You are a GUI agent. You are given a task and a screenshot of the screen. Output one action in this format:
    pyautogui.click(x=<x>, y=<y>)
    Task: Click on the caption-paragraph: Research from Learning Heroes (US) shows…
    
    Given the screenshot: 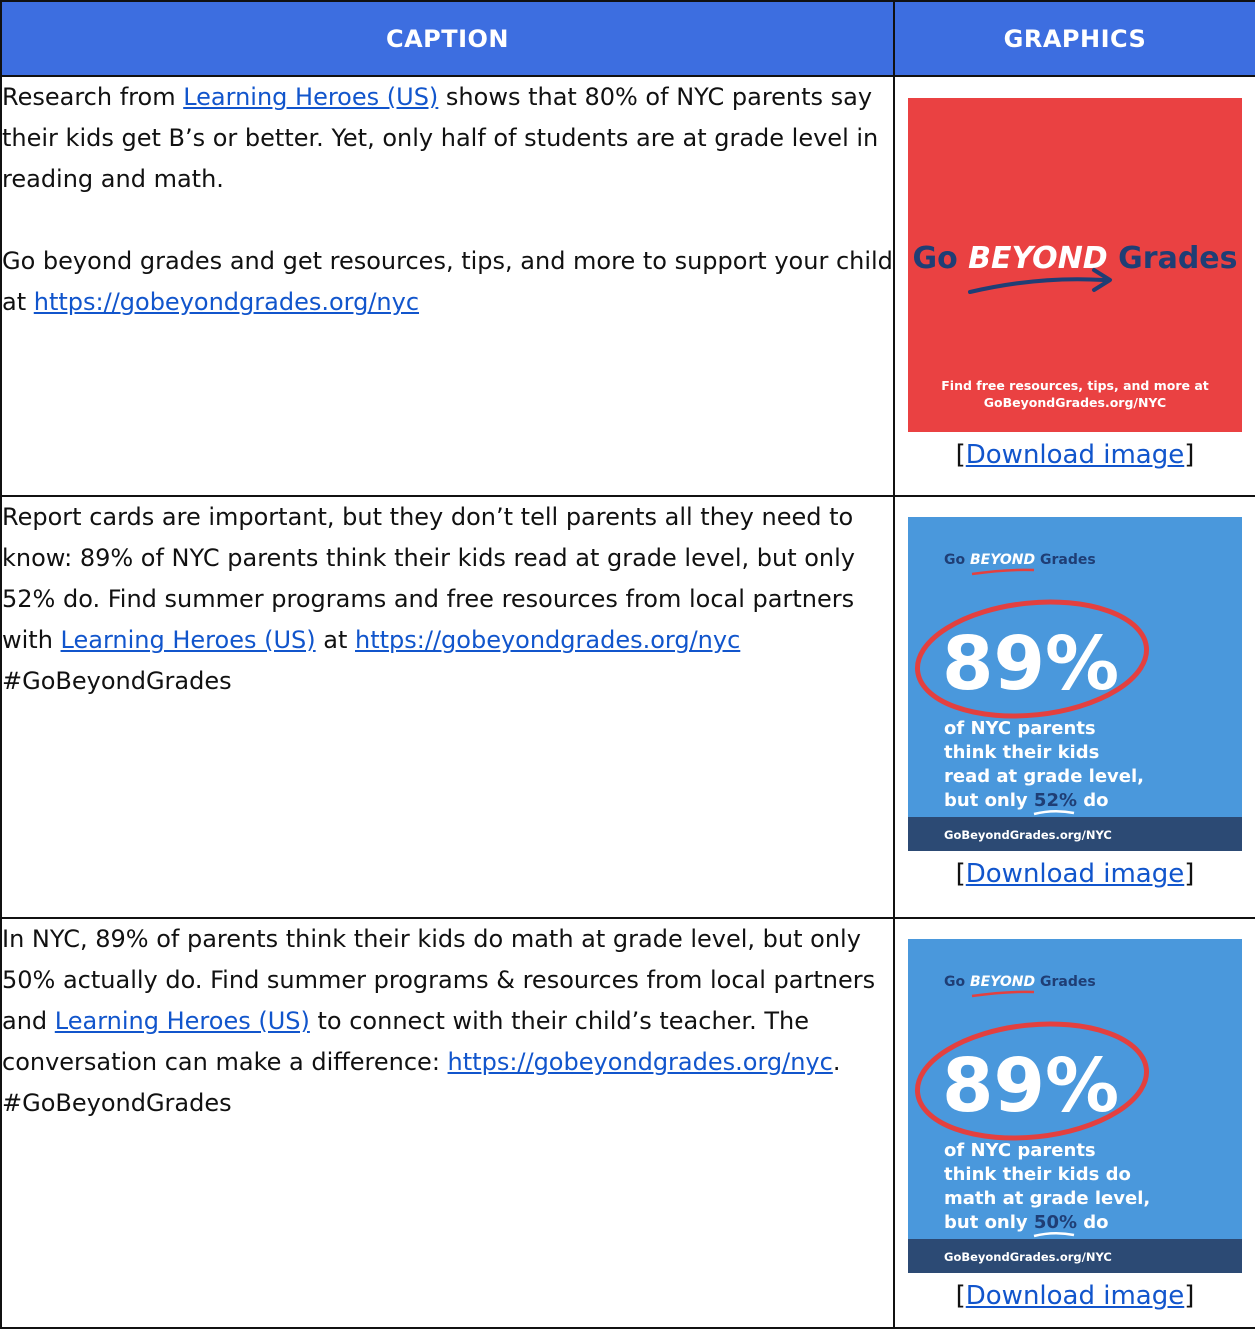 What is the action you would take?
    pyautogui.click(x=447, y=138)
    